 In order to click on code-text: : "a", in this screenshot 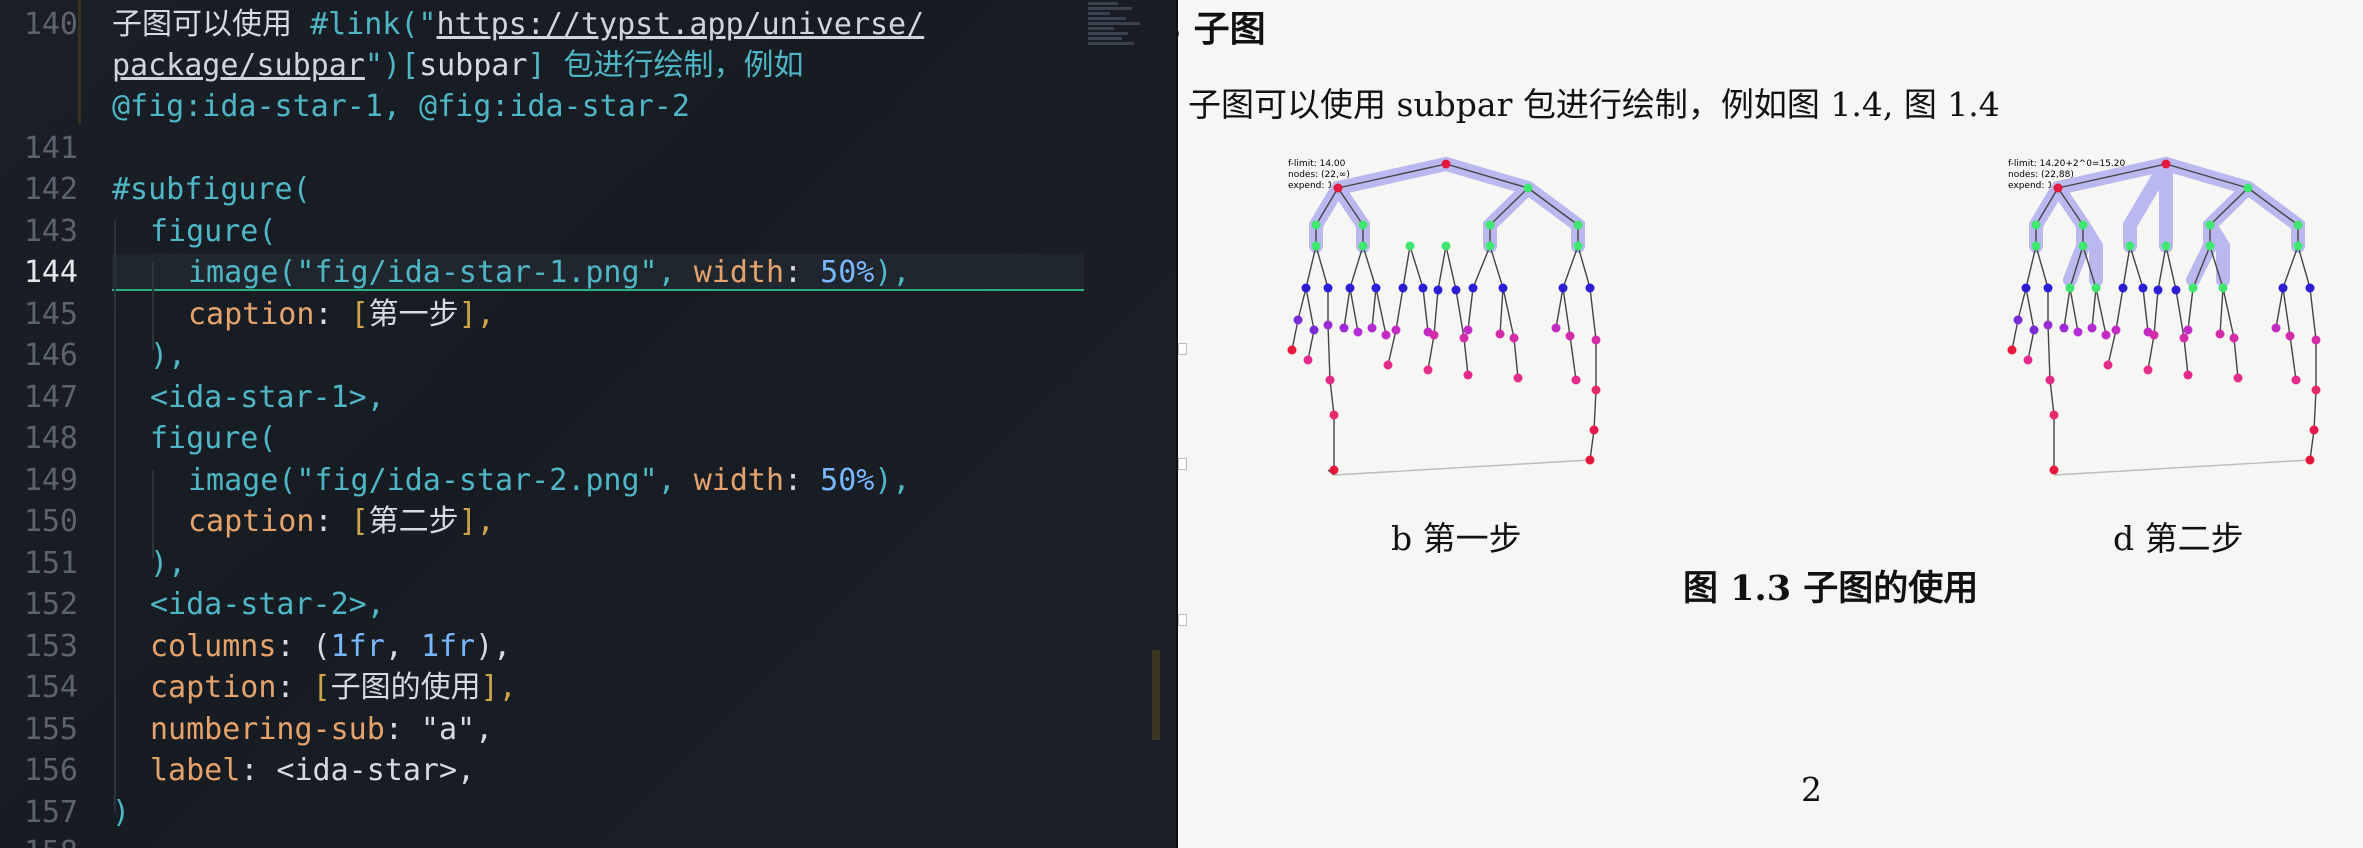, I will do `click(439, 729)`.